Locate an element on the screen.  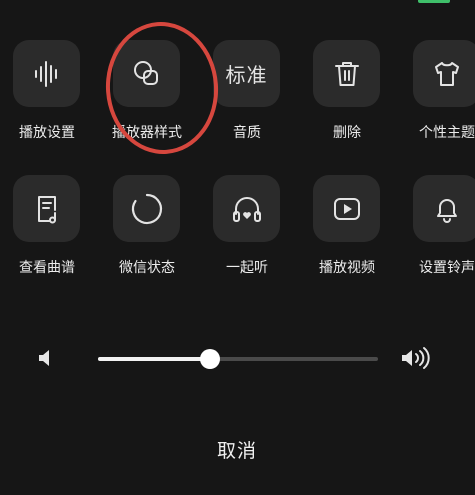
menu-item-label: 播放视频 is located at coordinates (347, 268).